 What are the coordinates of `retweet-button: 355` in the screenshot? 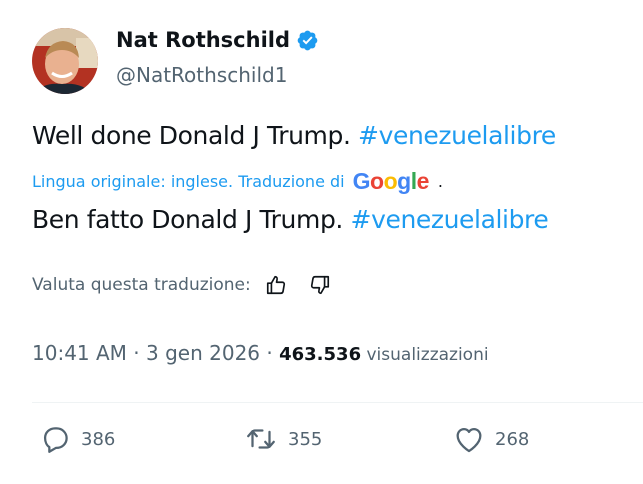 It's located at (282, 439).